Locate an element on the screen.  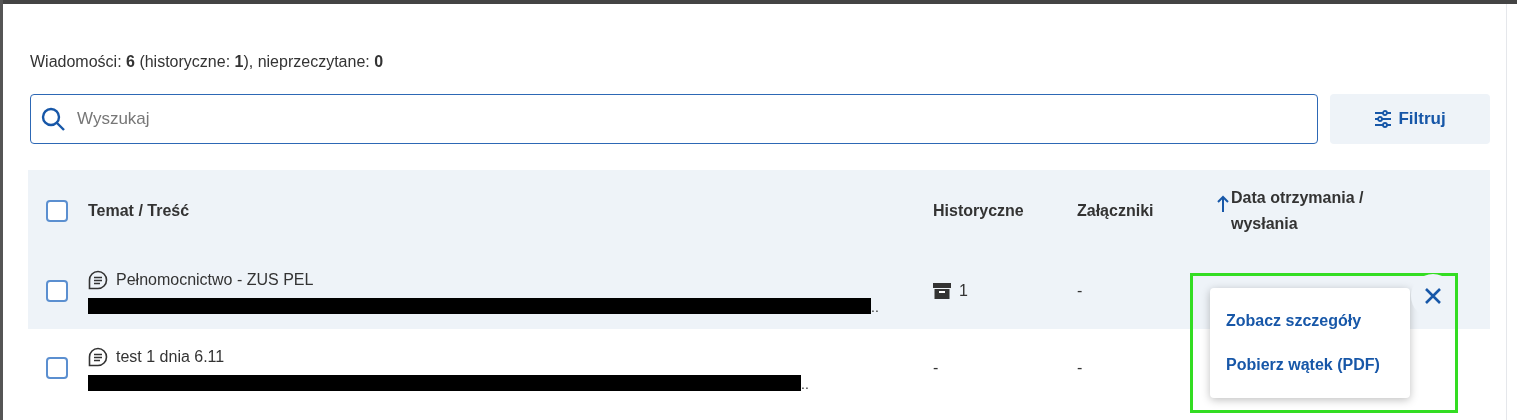
message-subject: Pełnomocnictwo - ZUS PEL is located at coordinates (215, 279).